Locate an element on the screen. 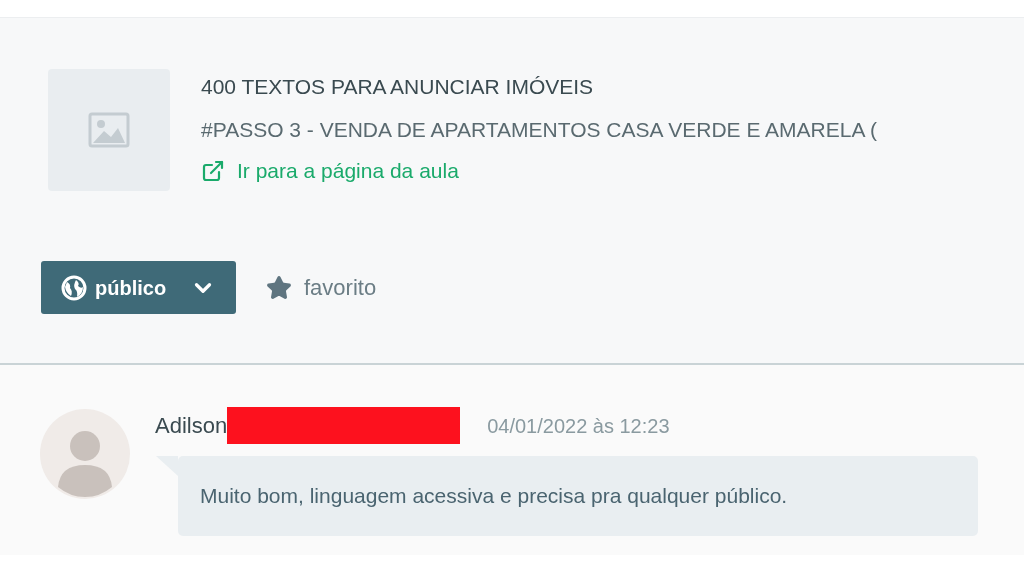  course-title: 400 TEXTOS PARA ANUNCIAR IMÓVEIS is located at coordinates (398, 87).